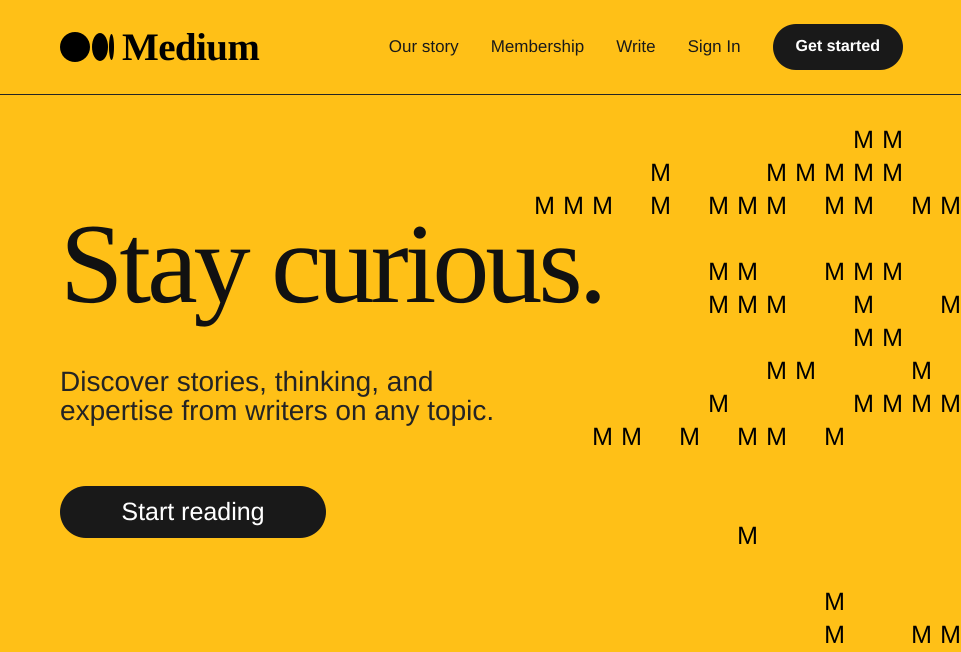 The width and height of the screenshot is (961, 652). Describe the element at coordinates (278, 396) in the screenshot. I see `hero-subtitle: Discover stories, thinking, and expertise from writers on any topic.` at that location.